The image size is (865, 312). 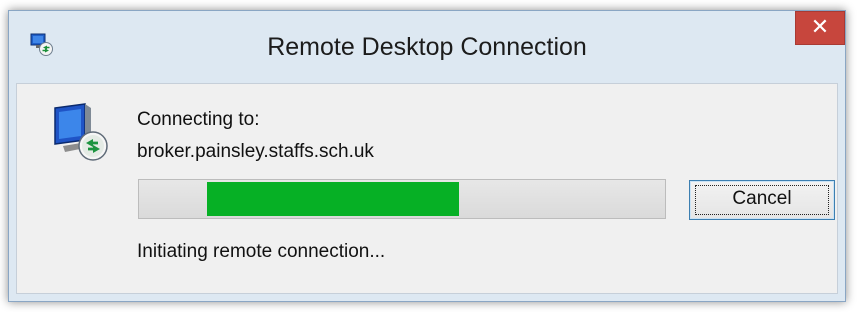 I want to click on close-button: ✕, so click(x=820, y=28).